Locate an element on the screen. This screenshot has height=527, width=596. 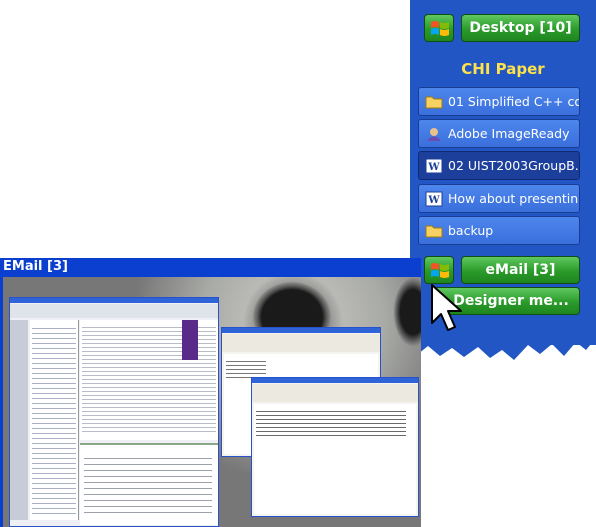
mouse-cursor-icon is located at coordinates (446, 307).